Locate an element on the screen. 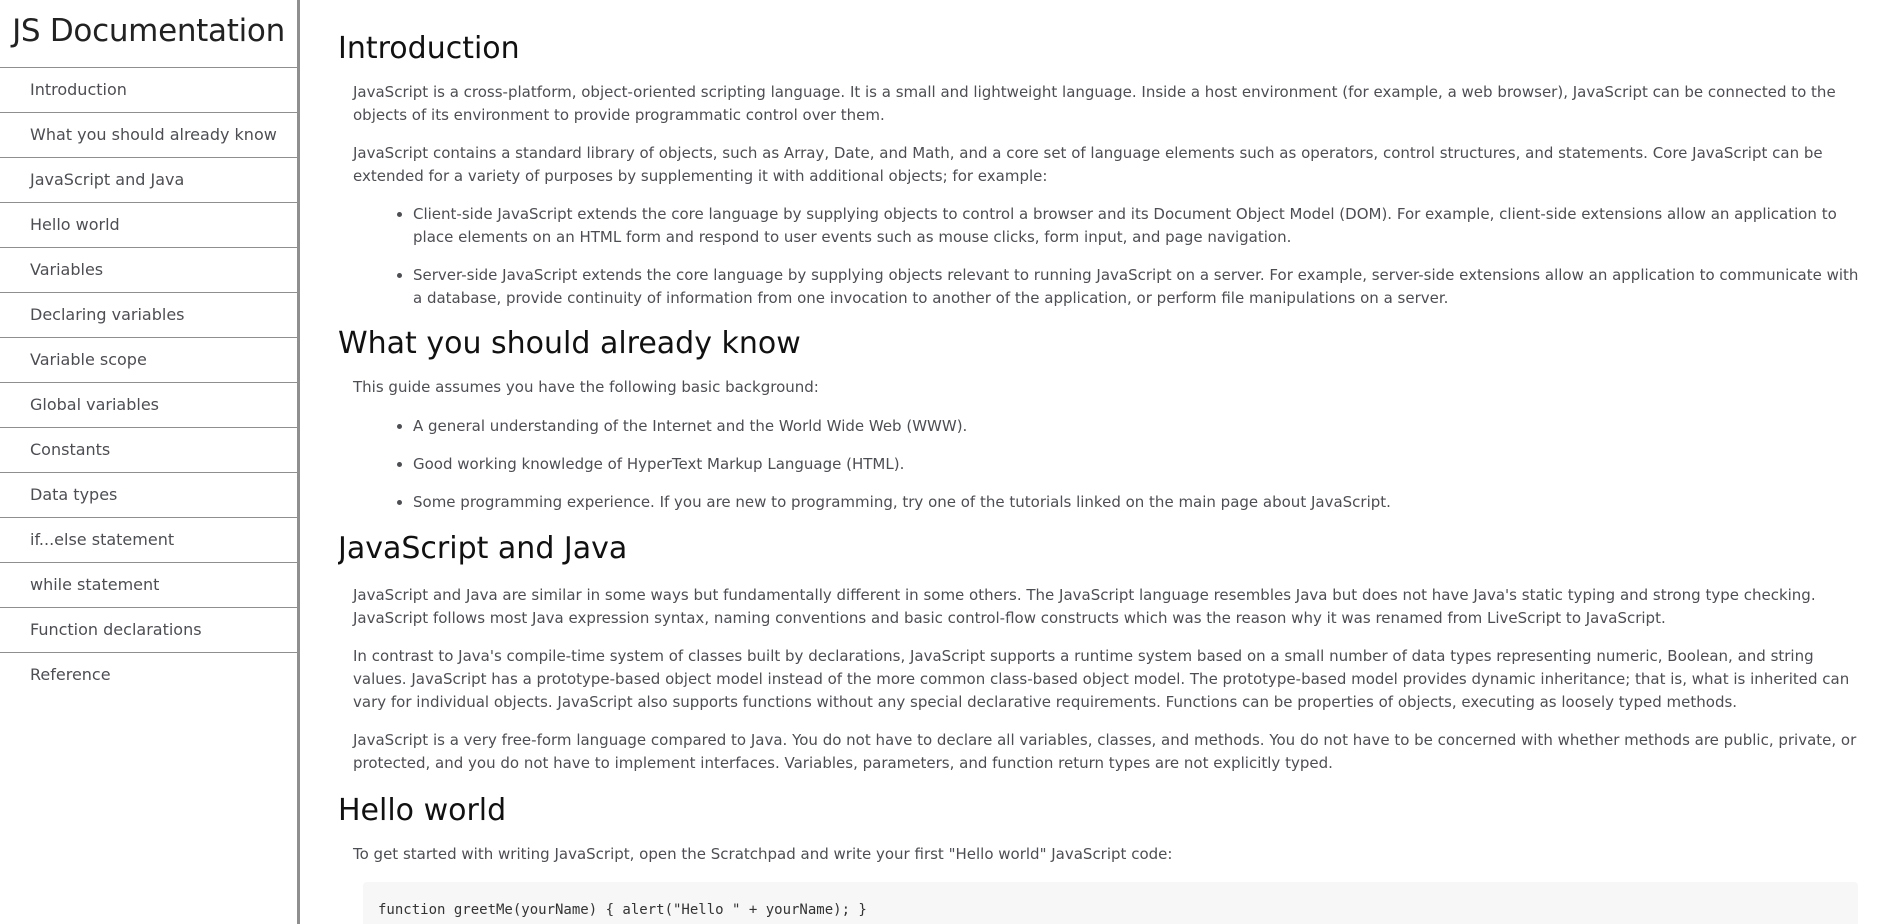  nav-link-function-declarations: Function declarations is located at coordinates (148, 630).